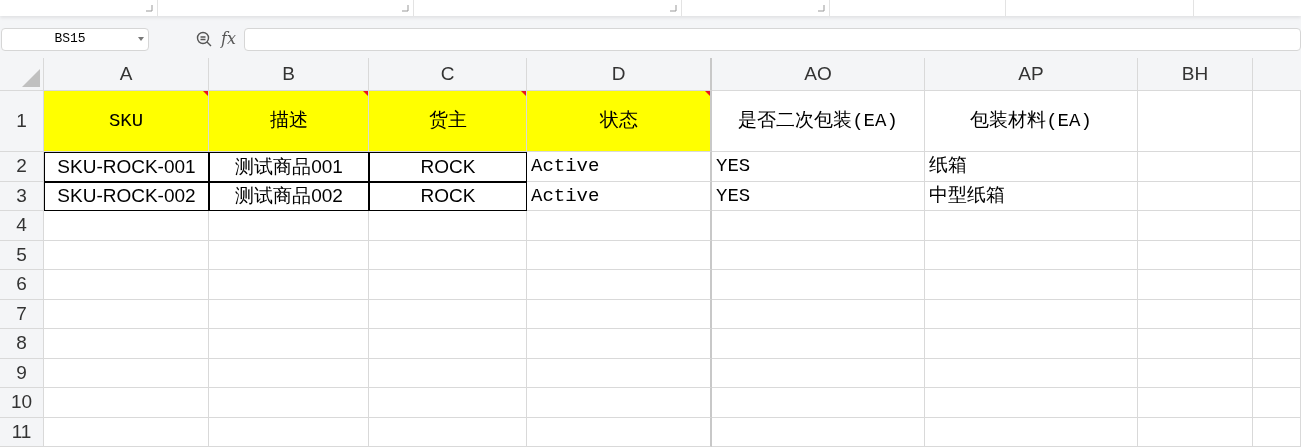 This screenshot has height=447, width=1301. I want to click on select-all-corner, so click(22, 74).